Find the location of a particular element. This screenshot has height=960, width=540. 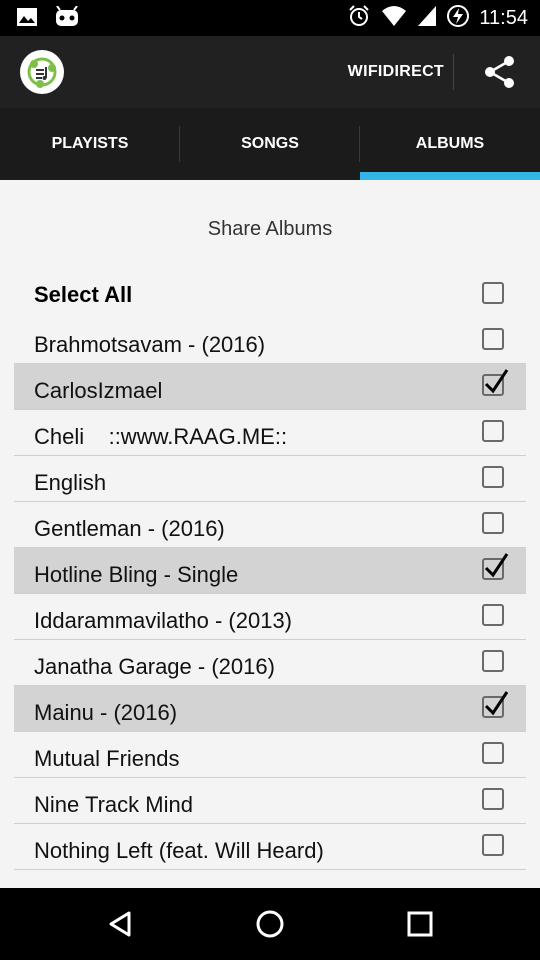

action-divider is located at coordinates (453, 72).